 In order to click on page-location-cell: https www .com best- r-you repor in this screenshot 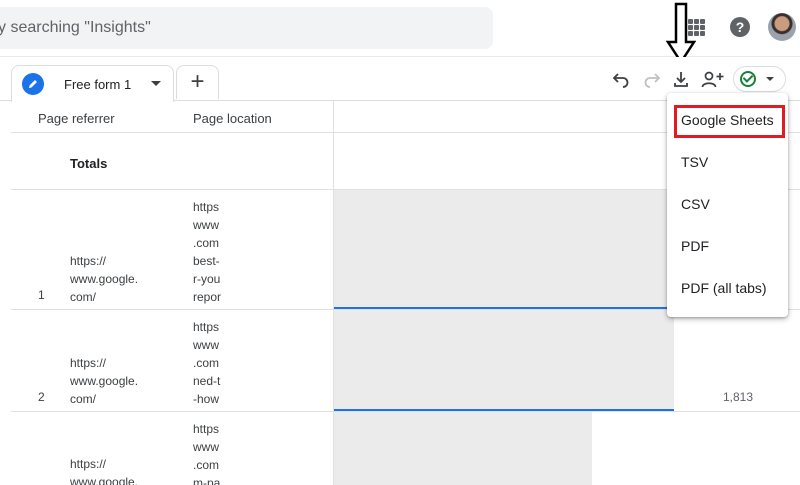, I will do `click(207, 252)`.